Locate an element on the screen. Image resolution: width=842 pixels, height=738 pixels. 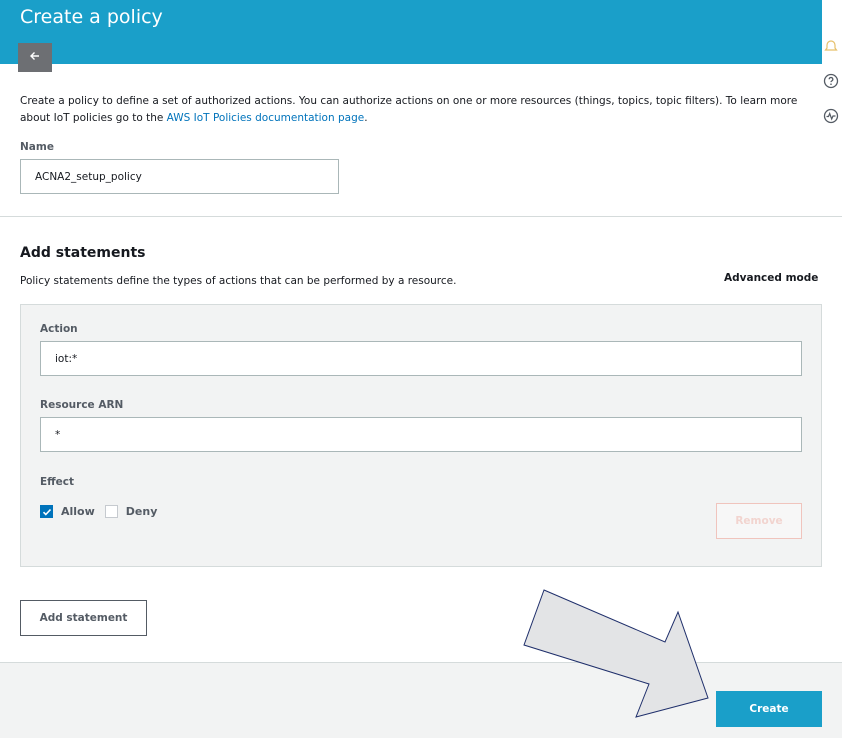
checkmark-icon is located at coordinates (46, 512).